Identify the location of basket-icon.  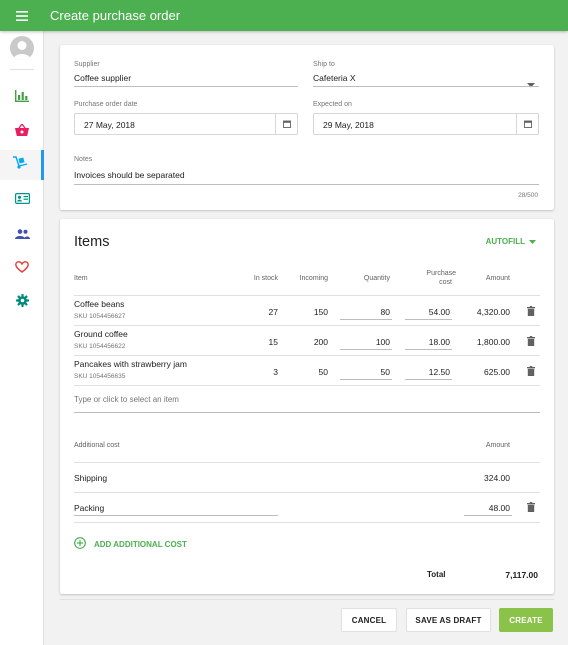
(22, 131).